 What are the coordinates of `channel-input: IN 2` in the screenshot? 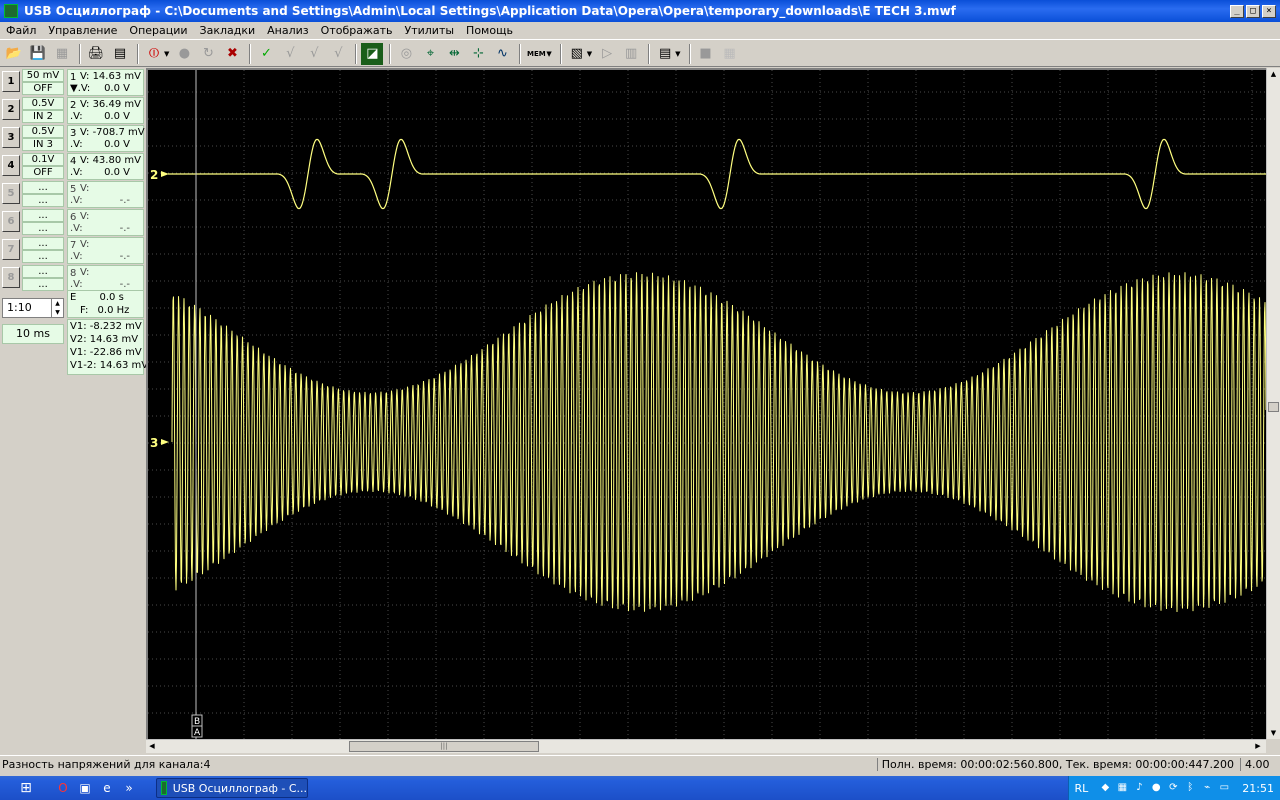 It's located at (43, 116).